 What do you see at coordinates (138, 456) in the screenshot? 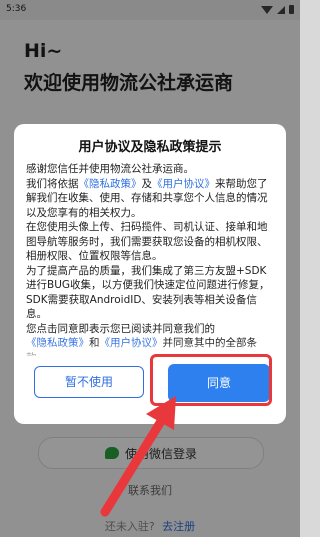
I see `pointer-arrow-icon` at bounding box center [138, 456].